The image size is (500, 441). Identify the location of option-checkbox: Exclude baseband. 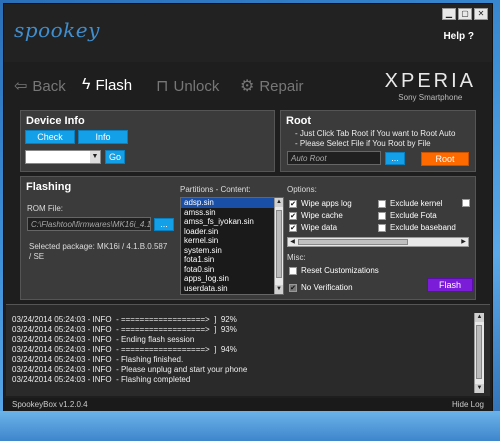
(417, 227).